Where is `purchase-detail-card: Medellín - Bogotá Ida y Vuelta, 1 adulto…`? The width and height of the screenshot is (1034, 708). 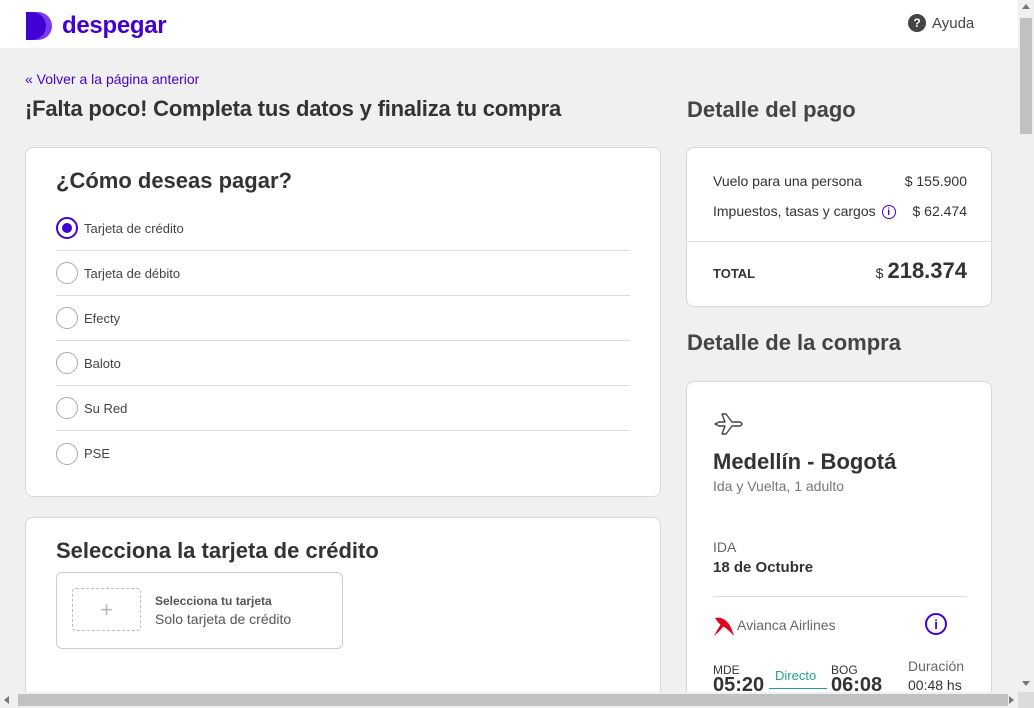
purchase-detail-card: Medellín - Bogotá Ida y Vuelta, 1 adulto… is located at coordinates (839, 544).